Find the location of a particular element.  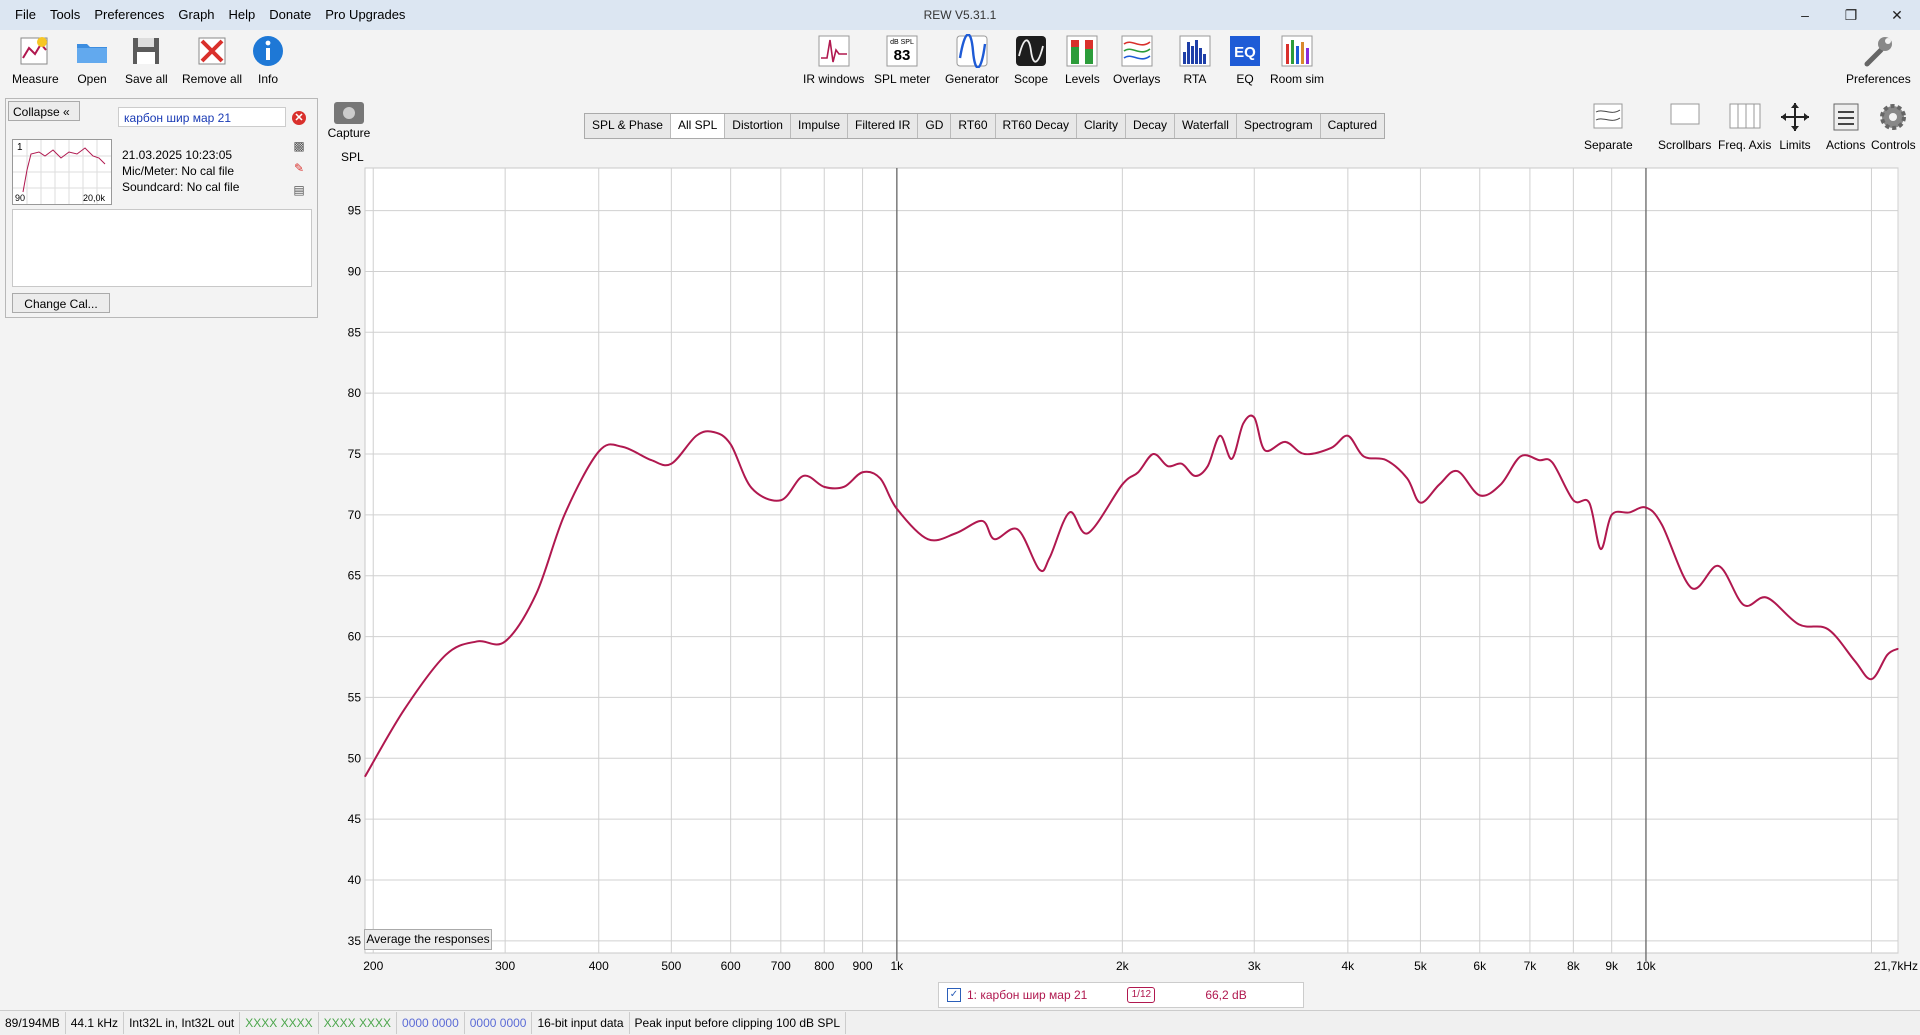

tab-filtered-ir: Filtered IR is located at coordinates (883, 126).